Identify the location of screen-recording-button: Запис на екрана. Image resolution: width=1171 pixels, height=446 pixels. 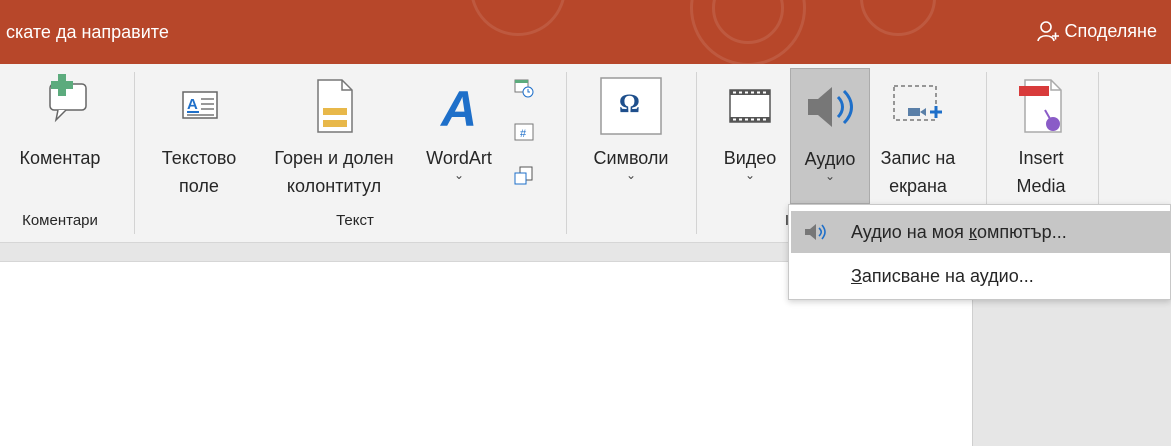
(918, 138).